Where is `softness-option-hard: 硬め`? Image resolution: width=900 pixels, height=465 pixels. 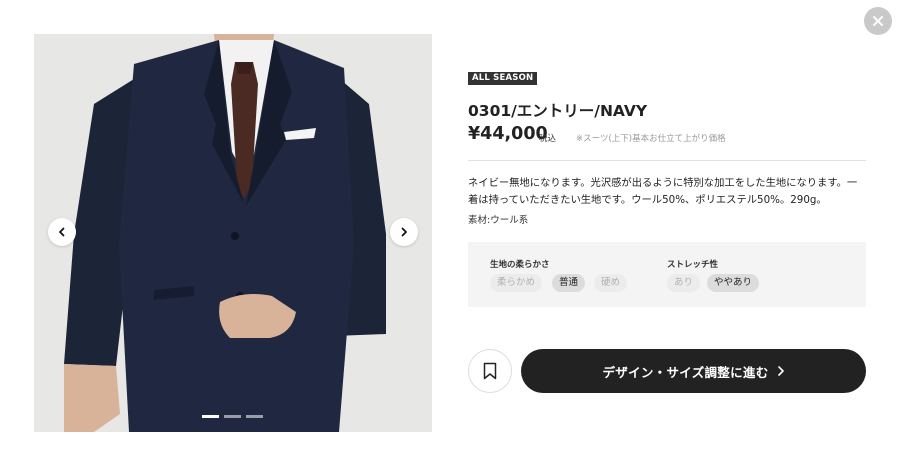 softness-option-hard: 硬め is located at coordinates (611, 283).